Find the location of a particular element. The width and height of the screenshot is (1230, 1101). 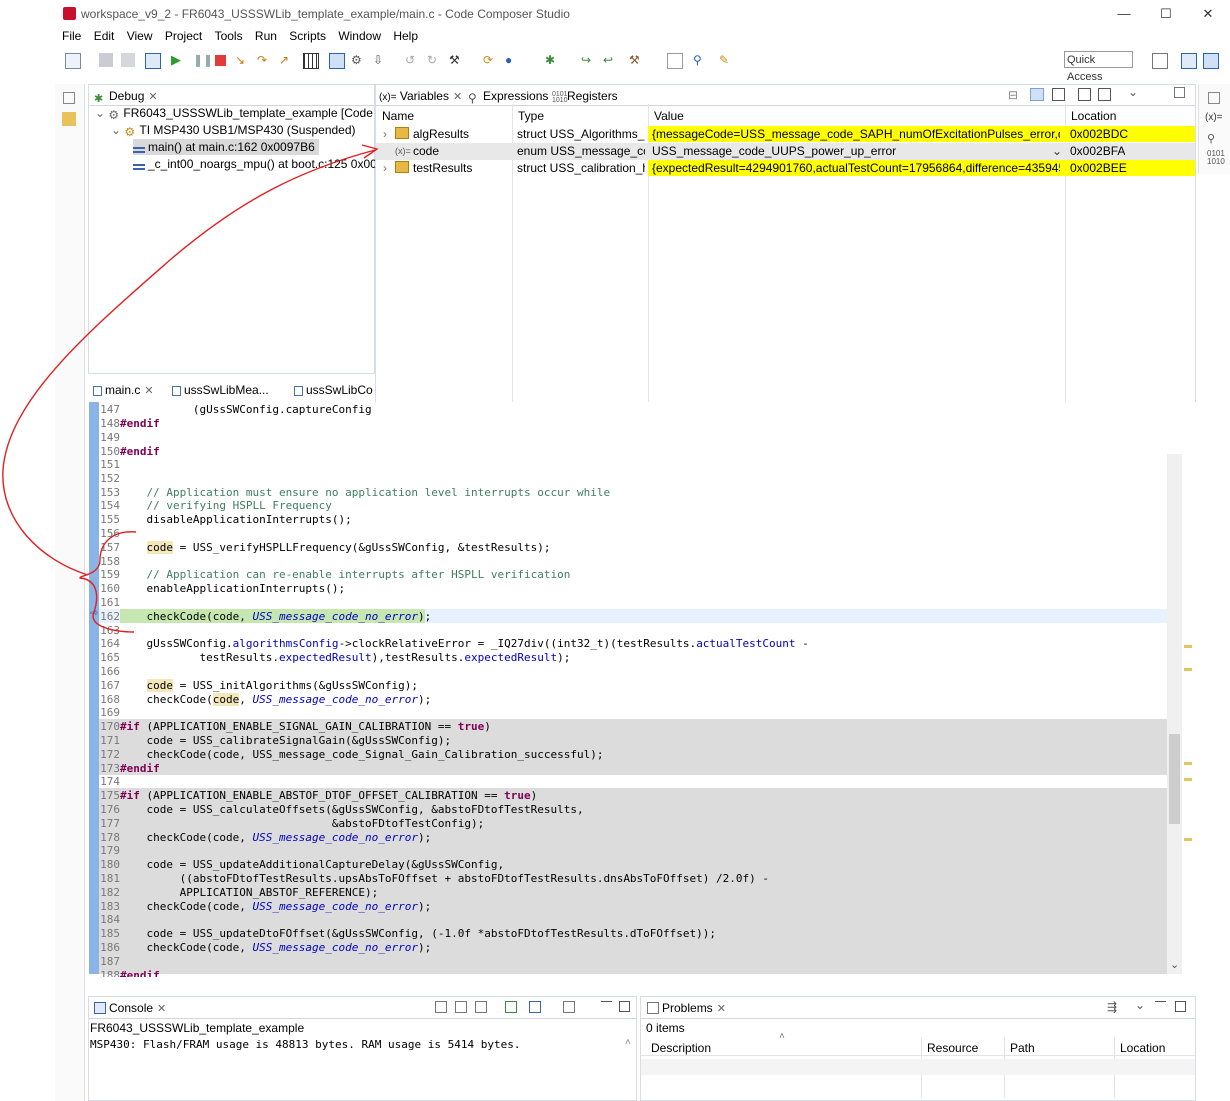

annotation-bracket is located at coordinates (108, 582).